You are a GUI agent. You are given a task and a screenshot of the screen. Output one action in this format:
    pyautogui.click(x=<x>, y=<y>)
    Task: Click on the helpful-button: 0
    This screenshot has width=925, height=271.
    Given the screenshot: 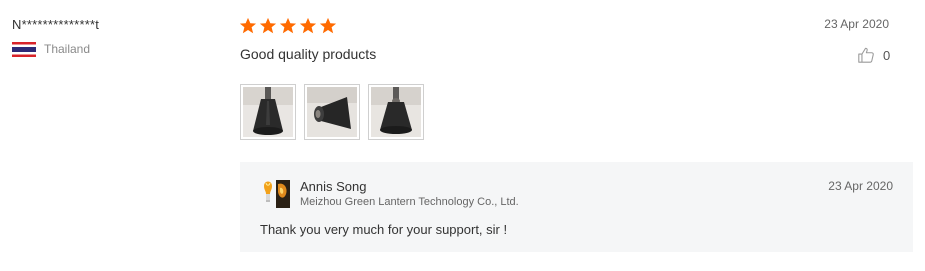 What is the action you would take?
    pyautogui.click(x=873, y=55)
    